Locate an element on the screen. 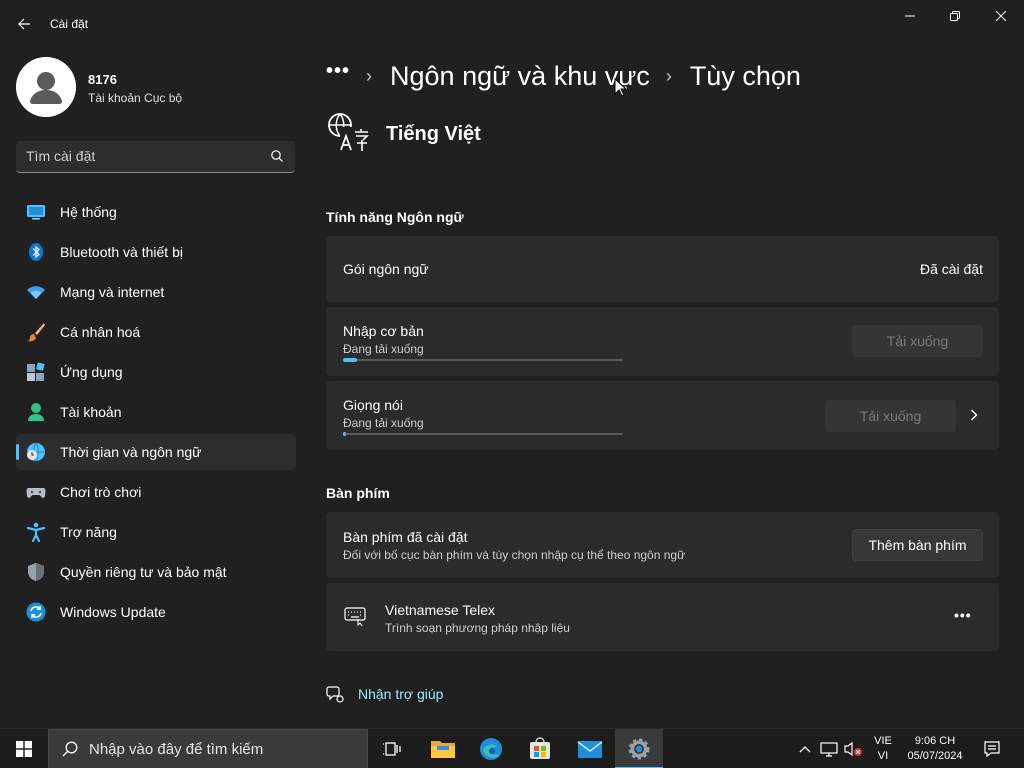  speech-card: Giọng nói Đang tải xuống Tải xuống is located at coordinates (662, 415).